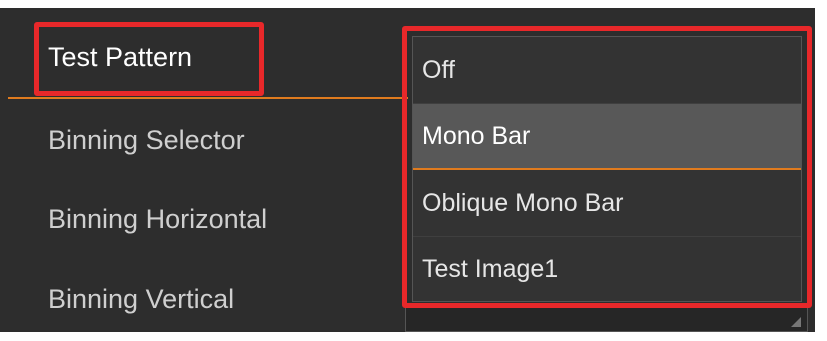 This screenshot has width=827, height=341. What do you see at coordinates (606, 319) in the screenshot?
I see `binning-vertical-field` at bounding box center [606, 319].